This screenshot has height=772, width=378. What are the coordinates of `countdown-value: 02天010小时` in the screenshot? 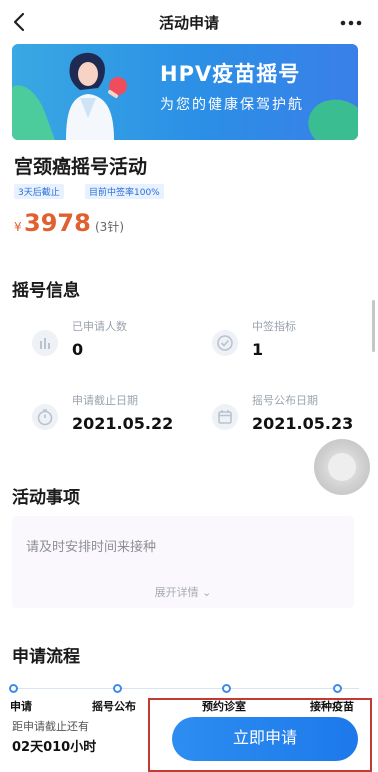 It's located at (54, 747).